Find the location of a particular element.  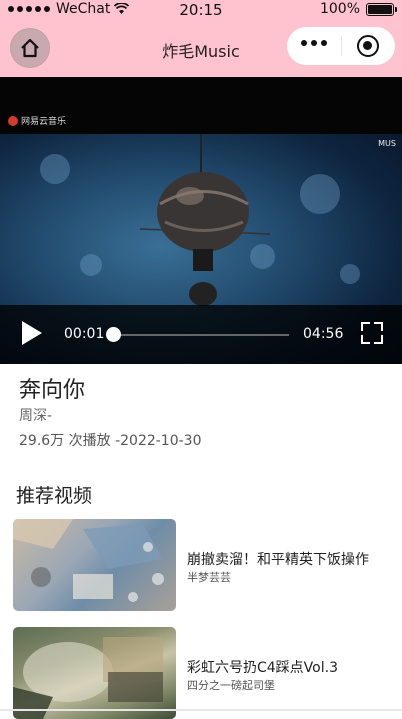

recommend-item: 崩撤卖溜！和平精英下饭操作 半梦芸芸 is located at coordinates (205, 565).